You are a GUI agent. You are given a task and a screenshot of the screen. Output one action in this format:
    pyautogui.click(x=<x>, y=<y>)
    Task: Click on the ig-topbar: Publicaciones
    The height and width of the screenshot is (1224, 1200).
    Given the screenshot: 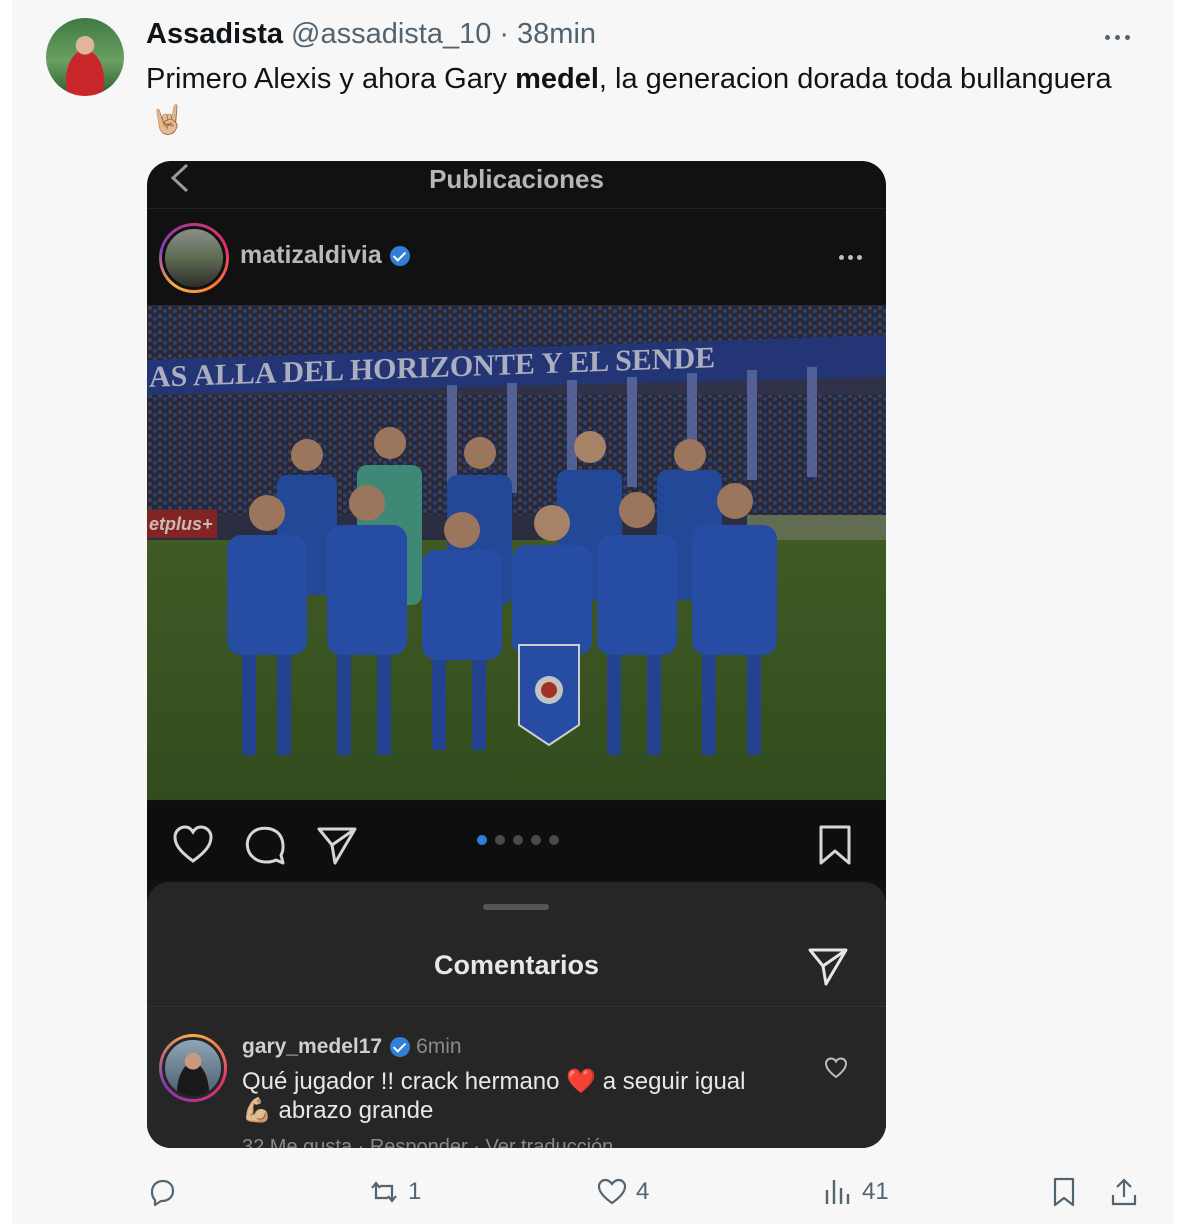 What is the action you would take?
    pyautogui.click(x=516, y=185)
    